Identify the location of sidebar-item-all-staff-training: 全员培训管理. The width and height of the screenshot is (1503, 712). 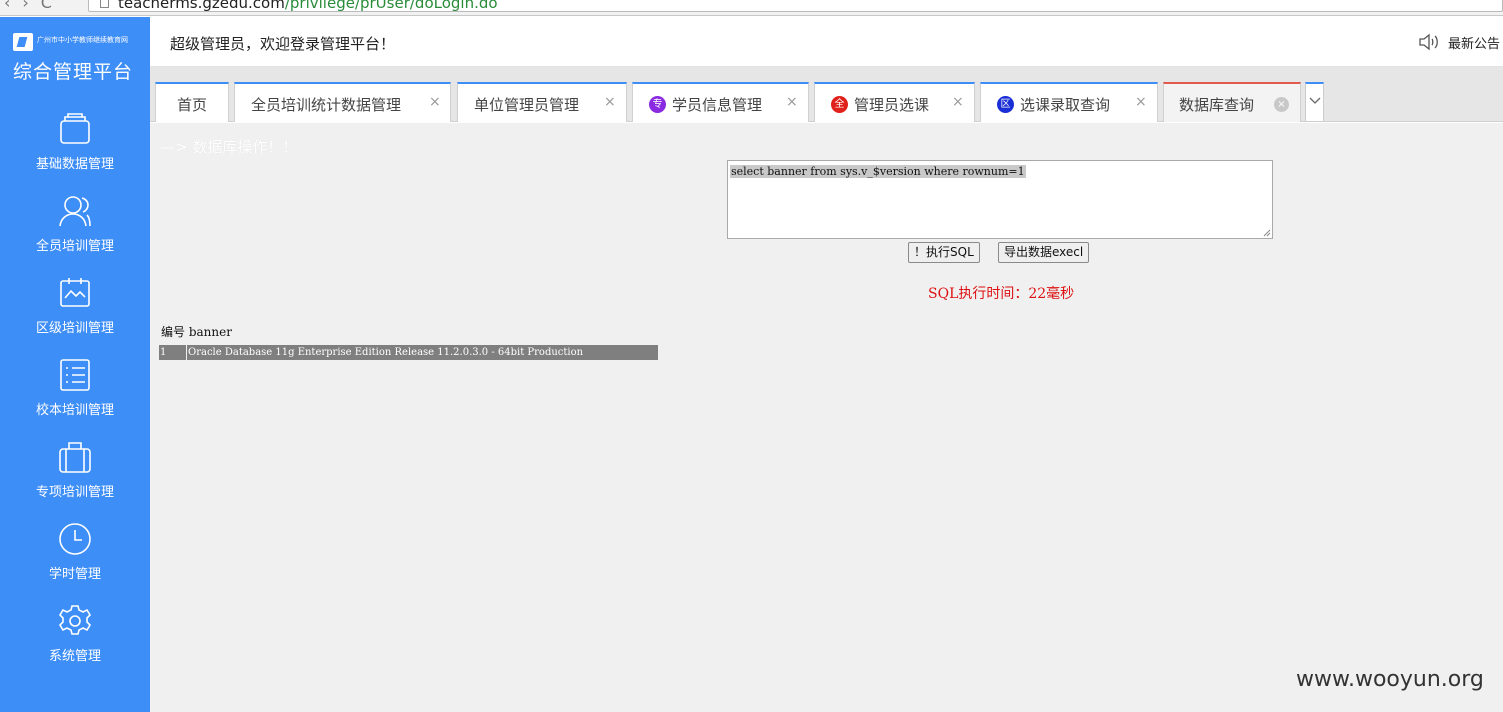
(75, 235).